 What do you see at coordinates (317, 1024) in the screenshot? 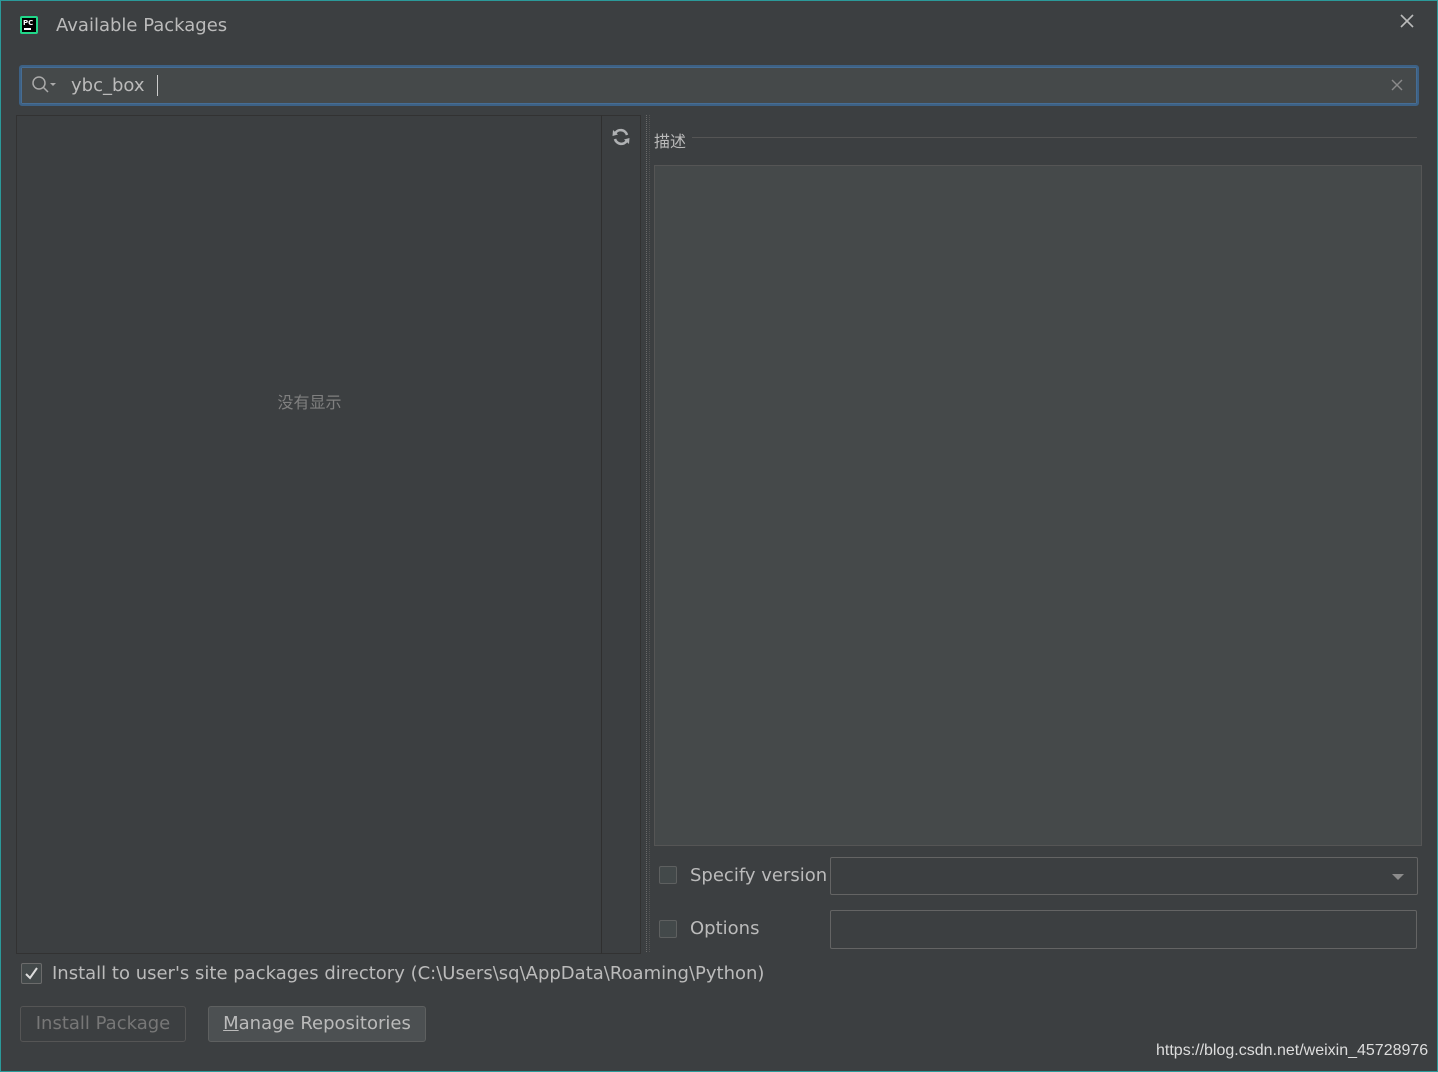
I see `manage-repositories-button: Manage Repositories` at bounding box center [317, 1024].